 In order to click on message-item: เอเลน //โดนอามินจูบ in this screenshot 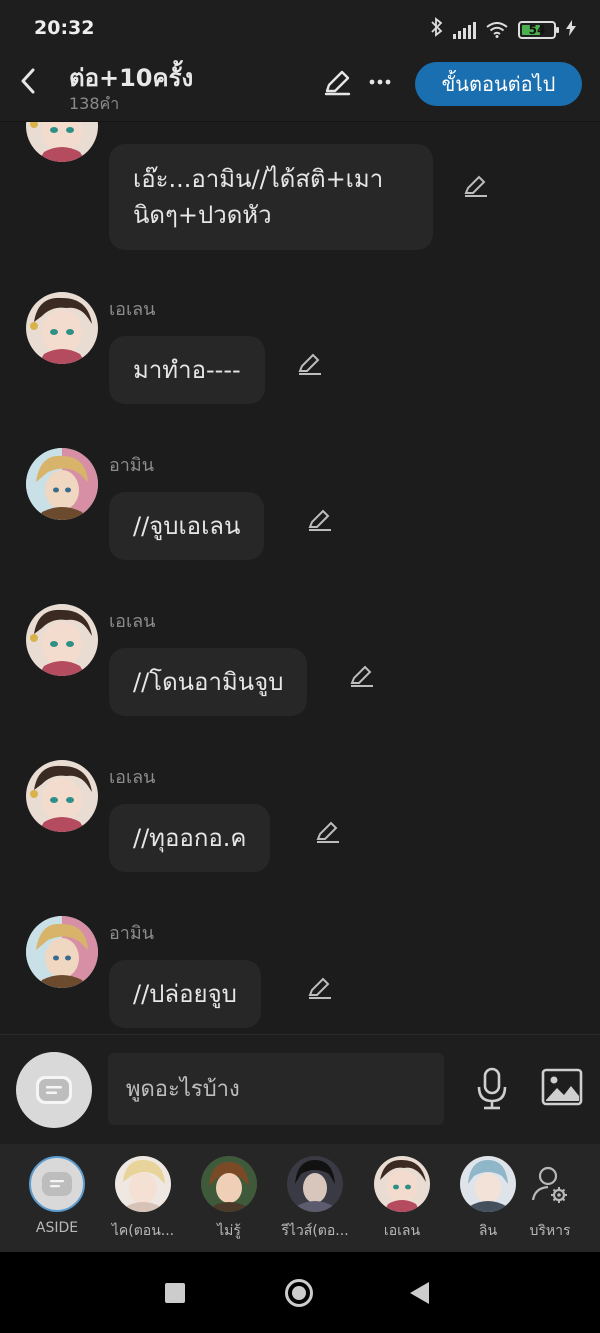, I will do `click(300, 664)`.